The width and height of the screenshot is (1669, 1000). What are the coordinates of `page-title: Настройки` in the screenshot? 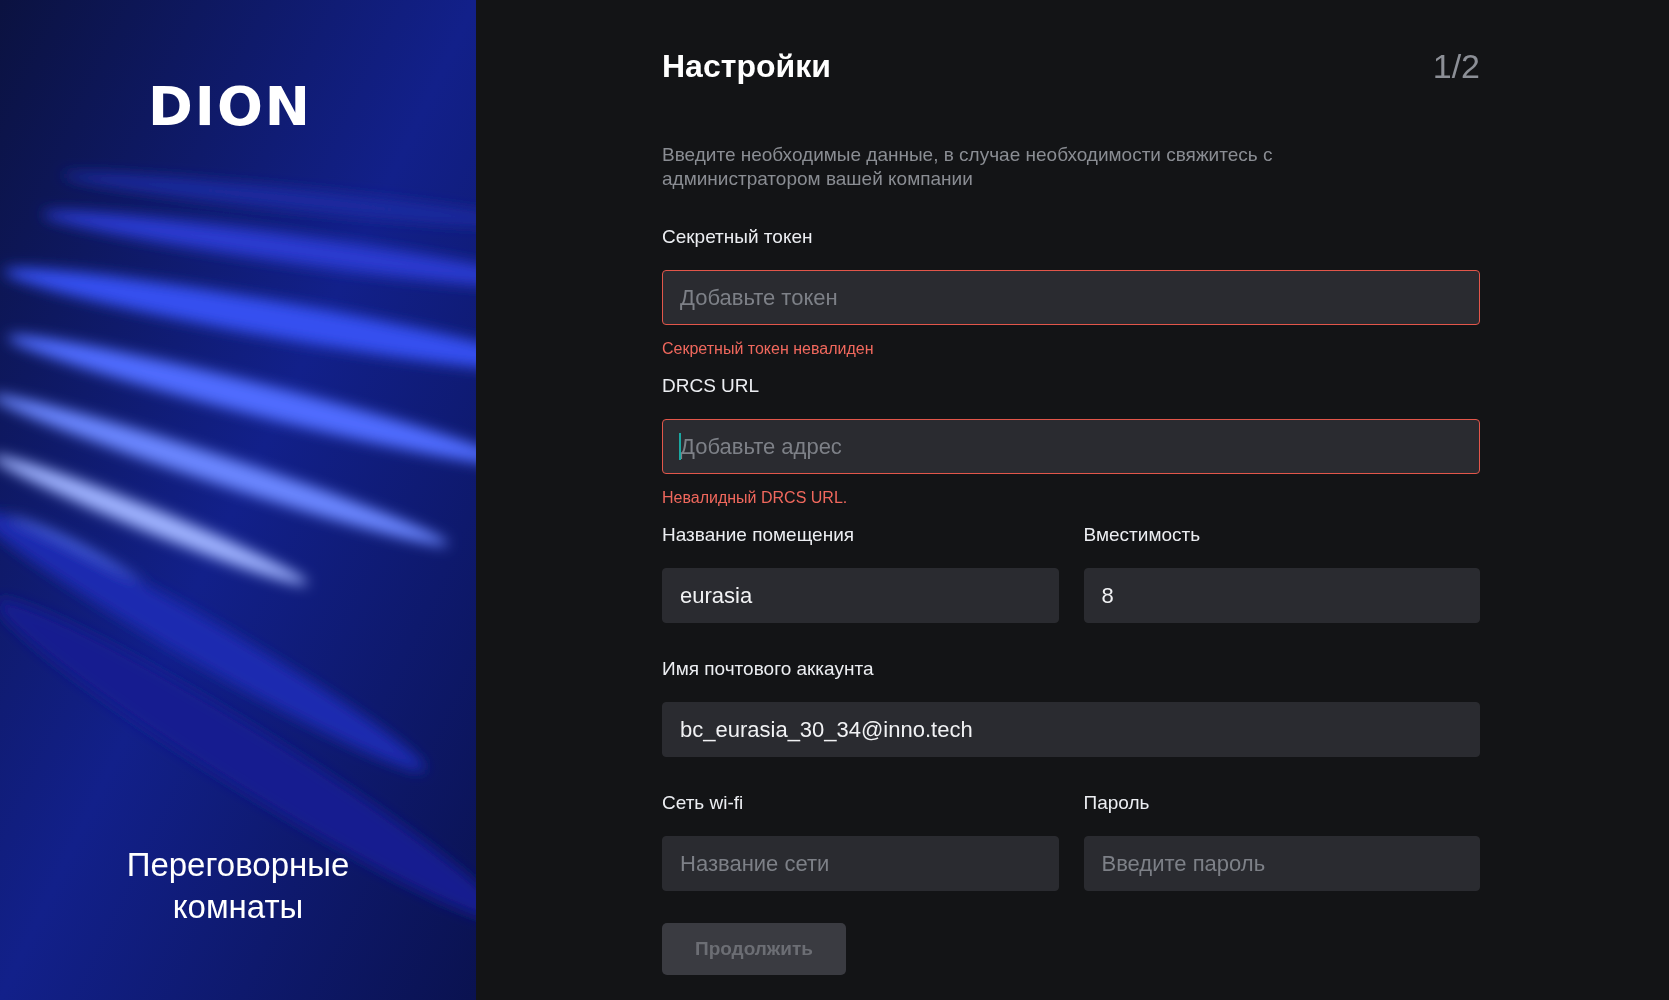 It's located at (746, 66).